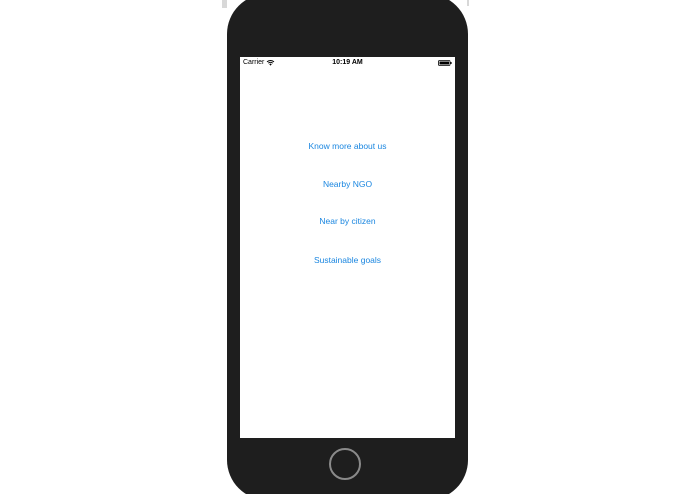 This screenshot has width=695, height=494. I want to click on status-bar: Carrier 10:19 AM, so click(347, 63).